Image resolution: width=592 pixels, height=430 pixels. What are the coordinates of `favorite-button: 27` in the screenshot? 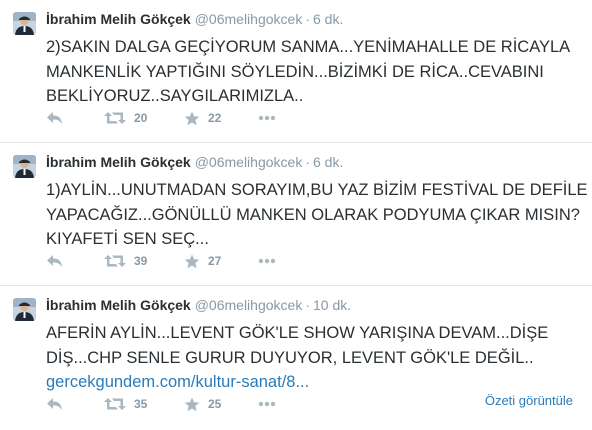 It's located at (202, 261).